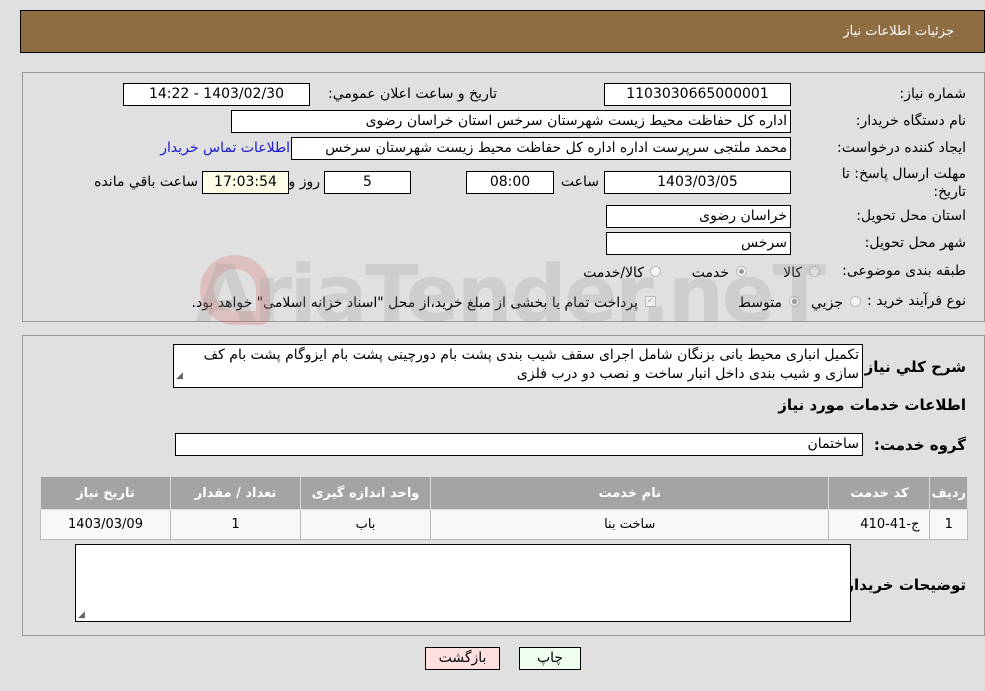 This screenshot has height=691, width=985. Describe the element at coordinates (919, 445) in the screenshot. I see `service-group-label: گروه خدمت:` at that location.